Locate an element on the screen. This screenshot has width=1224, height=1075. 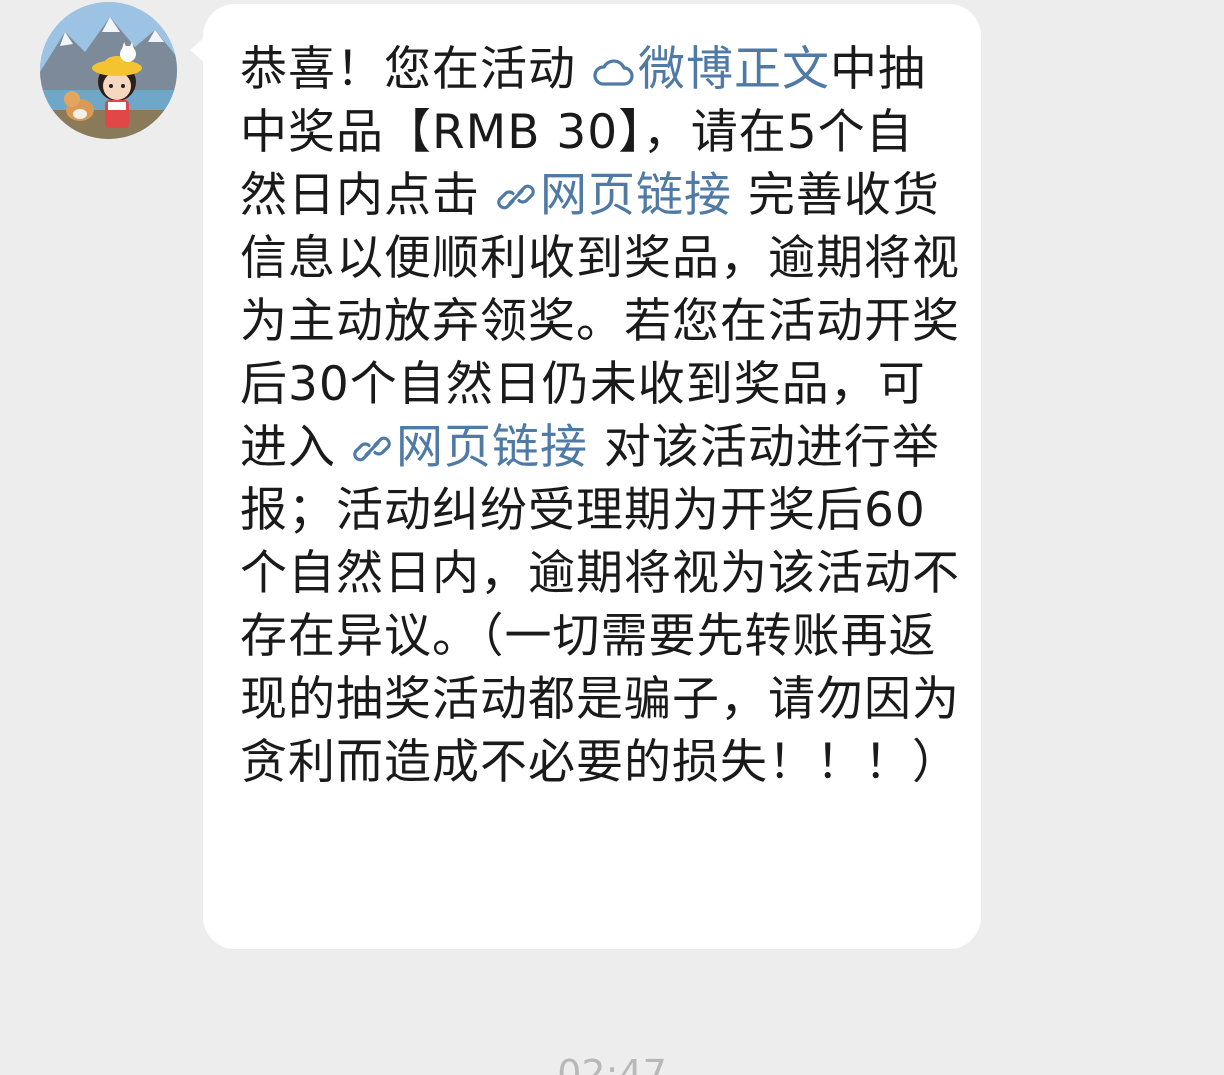
sender-avatar is located at coordinates (108, 70).